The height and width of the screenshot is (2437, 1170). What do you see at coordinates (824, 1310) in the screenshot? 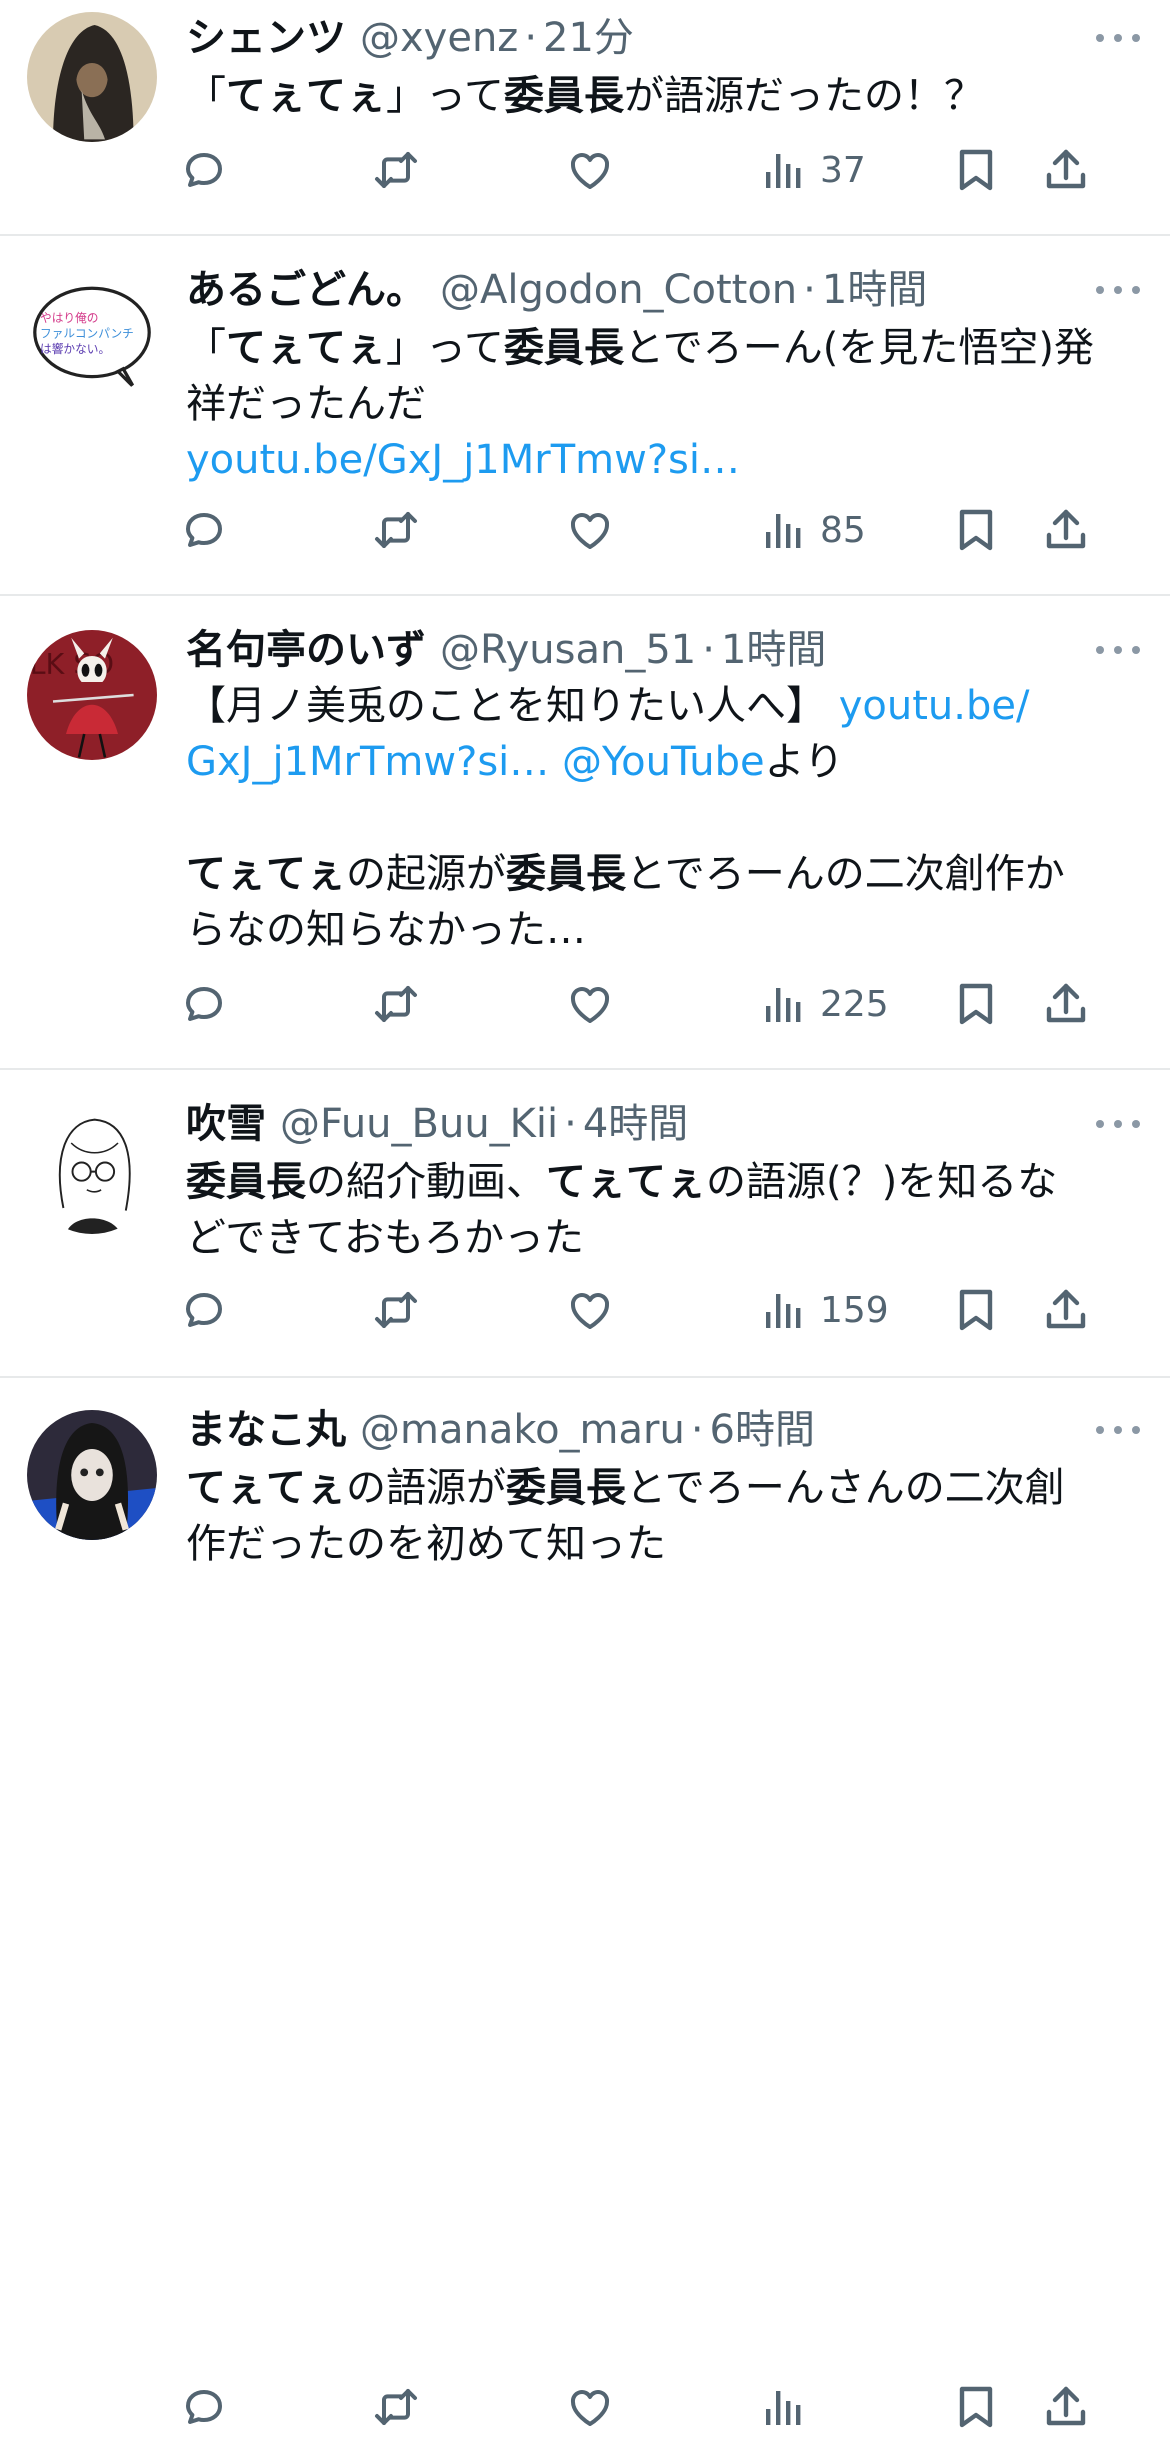
I see `views-button: 159` at bounding box center [824, 1310].